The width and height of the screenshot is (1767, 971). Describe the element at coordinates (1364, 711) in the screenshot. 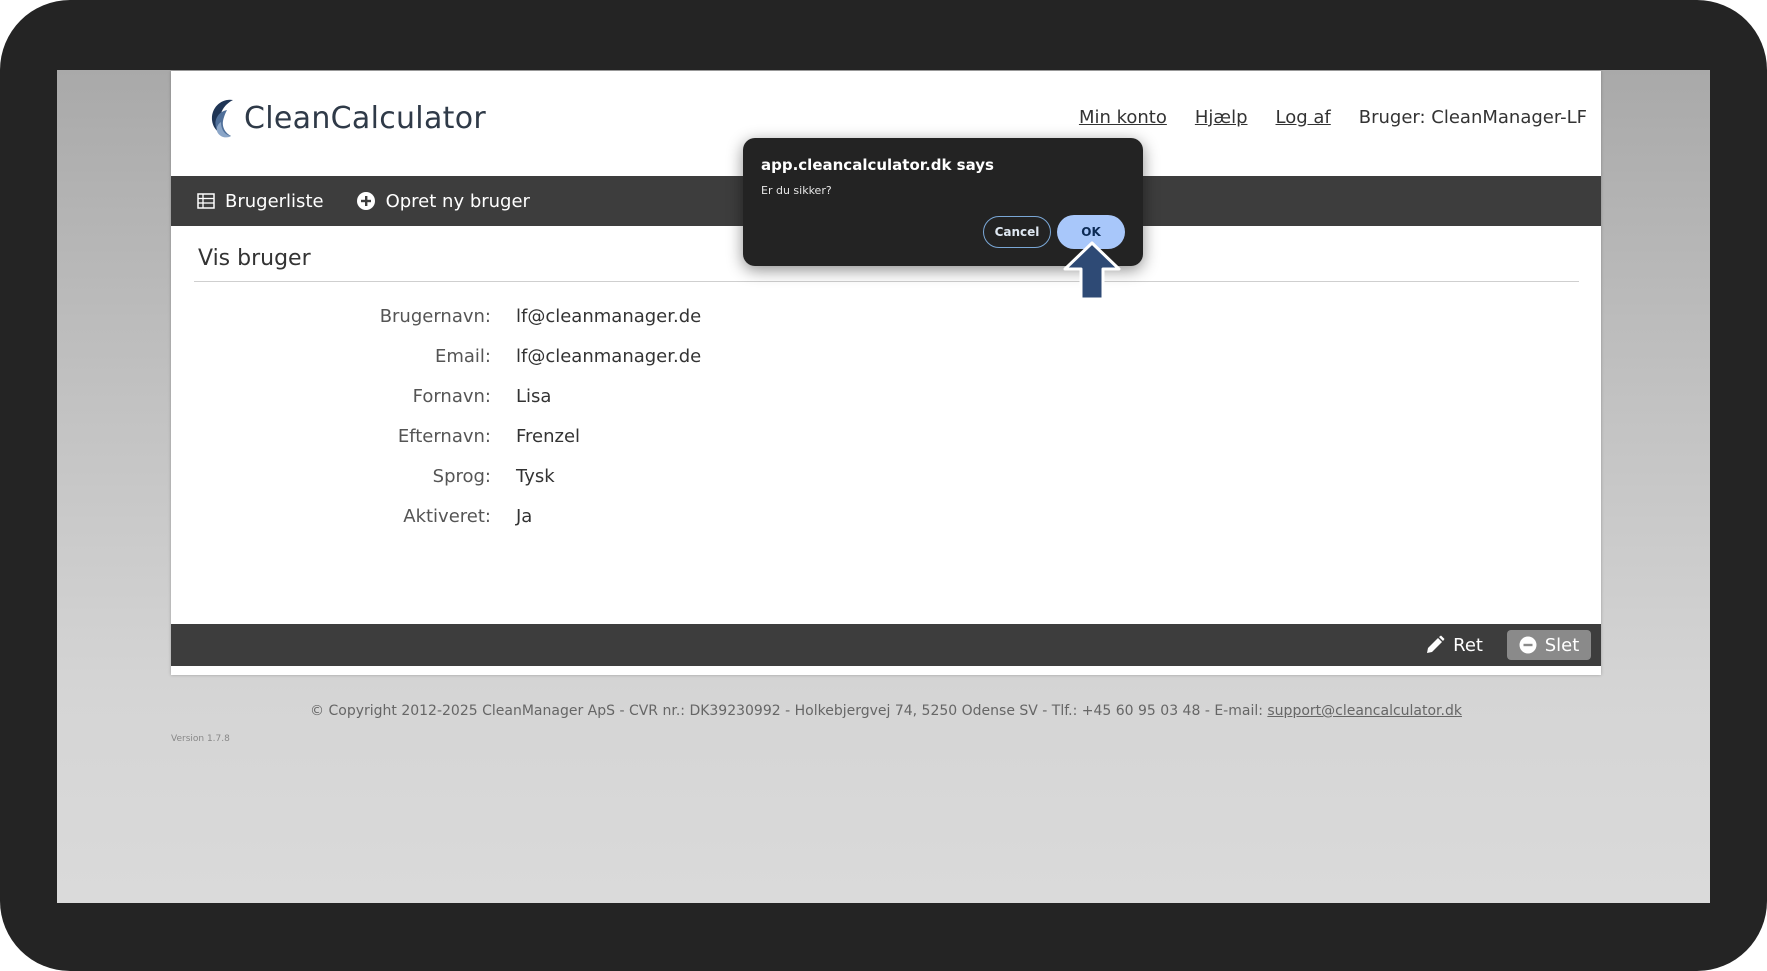

I see `support-email-link: support@cleancalculator.dk` at that location.